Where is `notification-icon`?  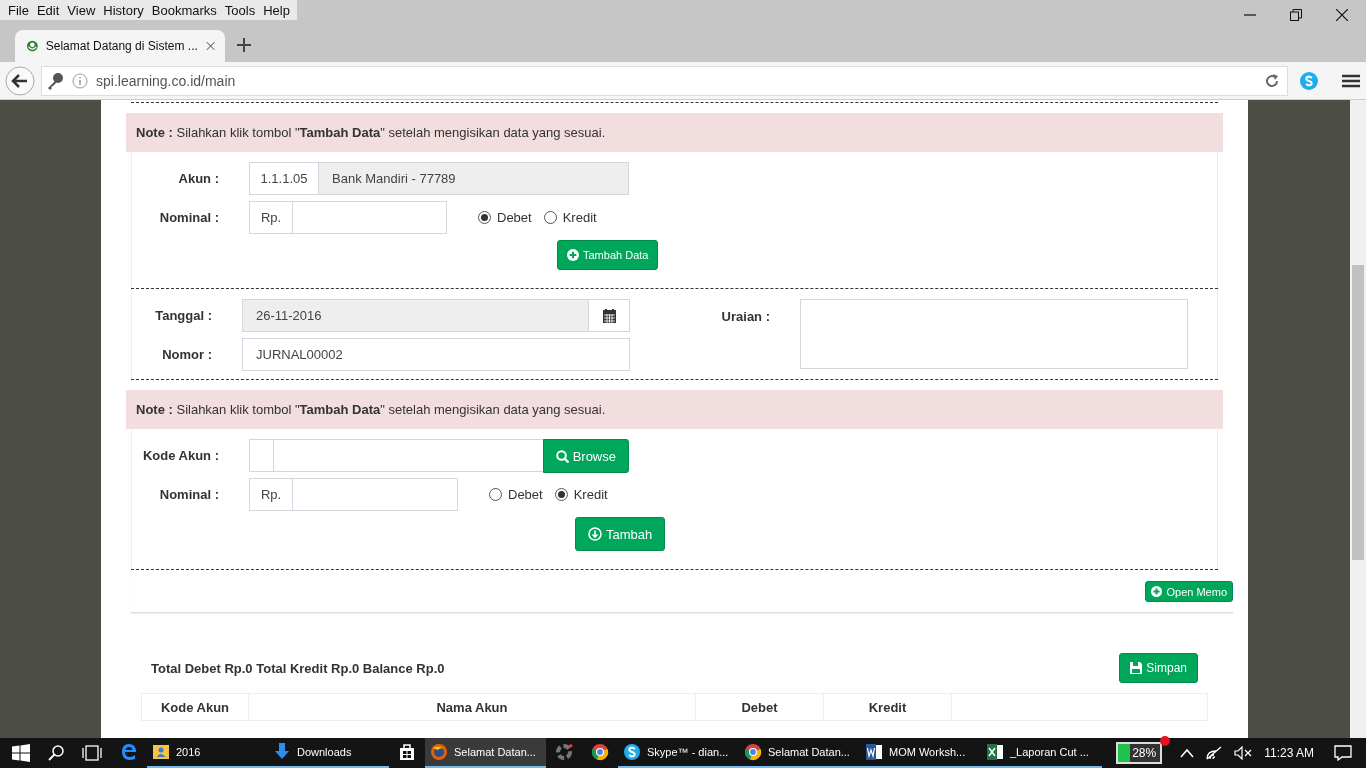 notification-icon is located at coordinates (1343, 753).